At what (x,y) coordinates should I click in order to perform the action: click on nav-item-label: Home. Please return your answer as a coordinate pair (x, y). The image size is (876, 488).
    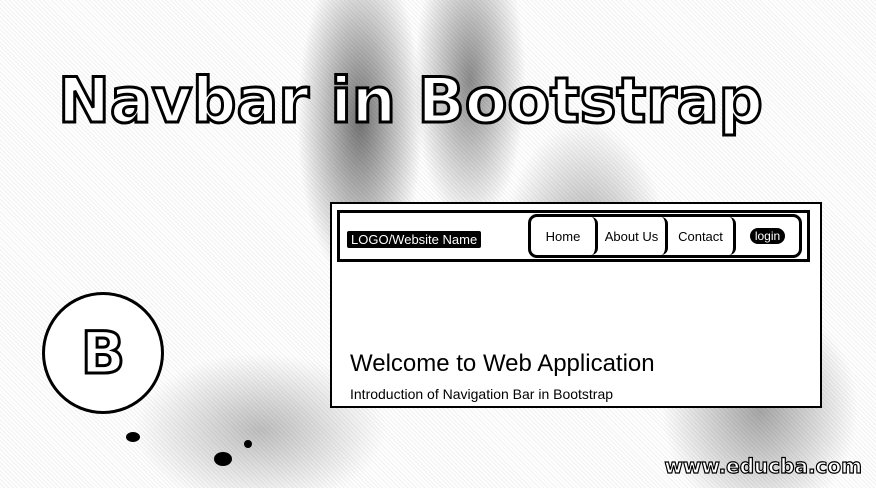
    Looking at the image, I should click on (563, 236).